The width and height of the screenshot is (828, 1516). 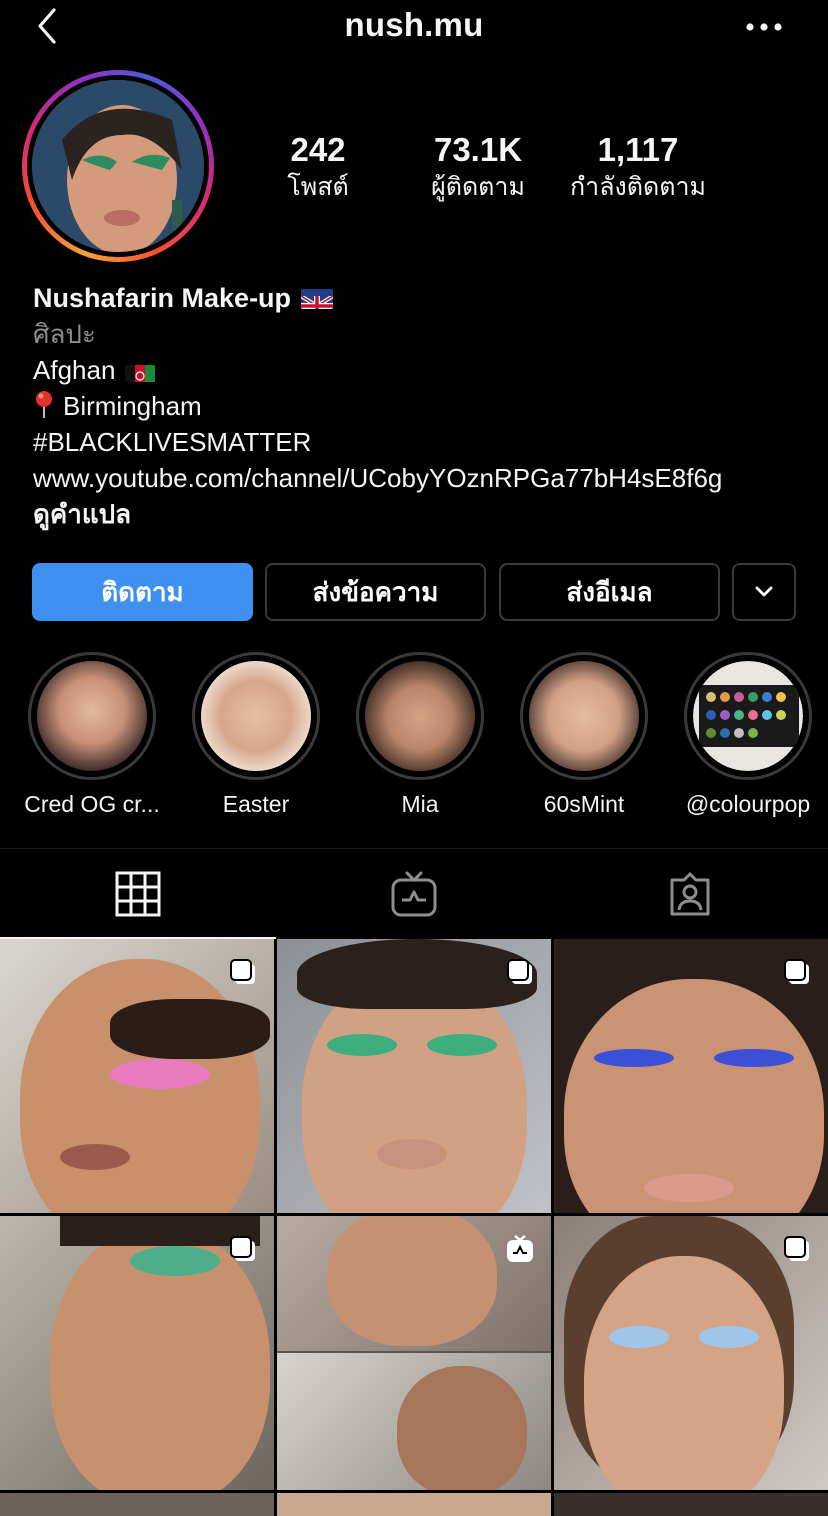 What do you see at coordinates (64, 334) in the screenshot?
I see `profile-category: ศิลปะ` at bounding box center [64, 334].